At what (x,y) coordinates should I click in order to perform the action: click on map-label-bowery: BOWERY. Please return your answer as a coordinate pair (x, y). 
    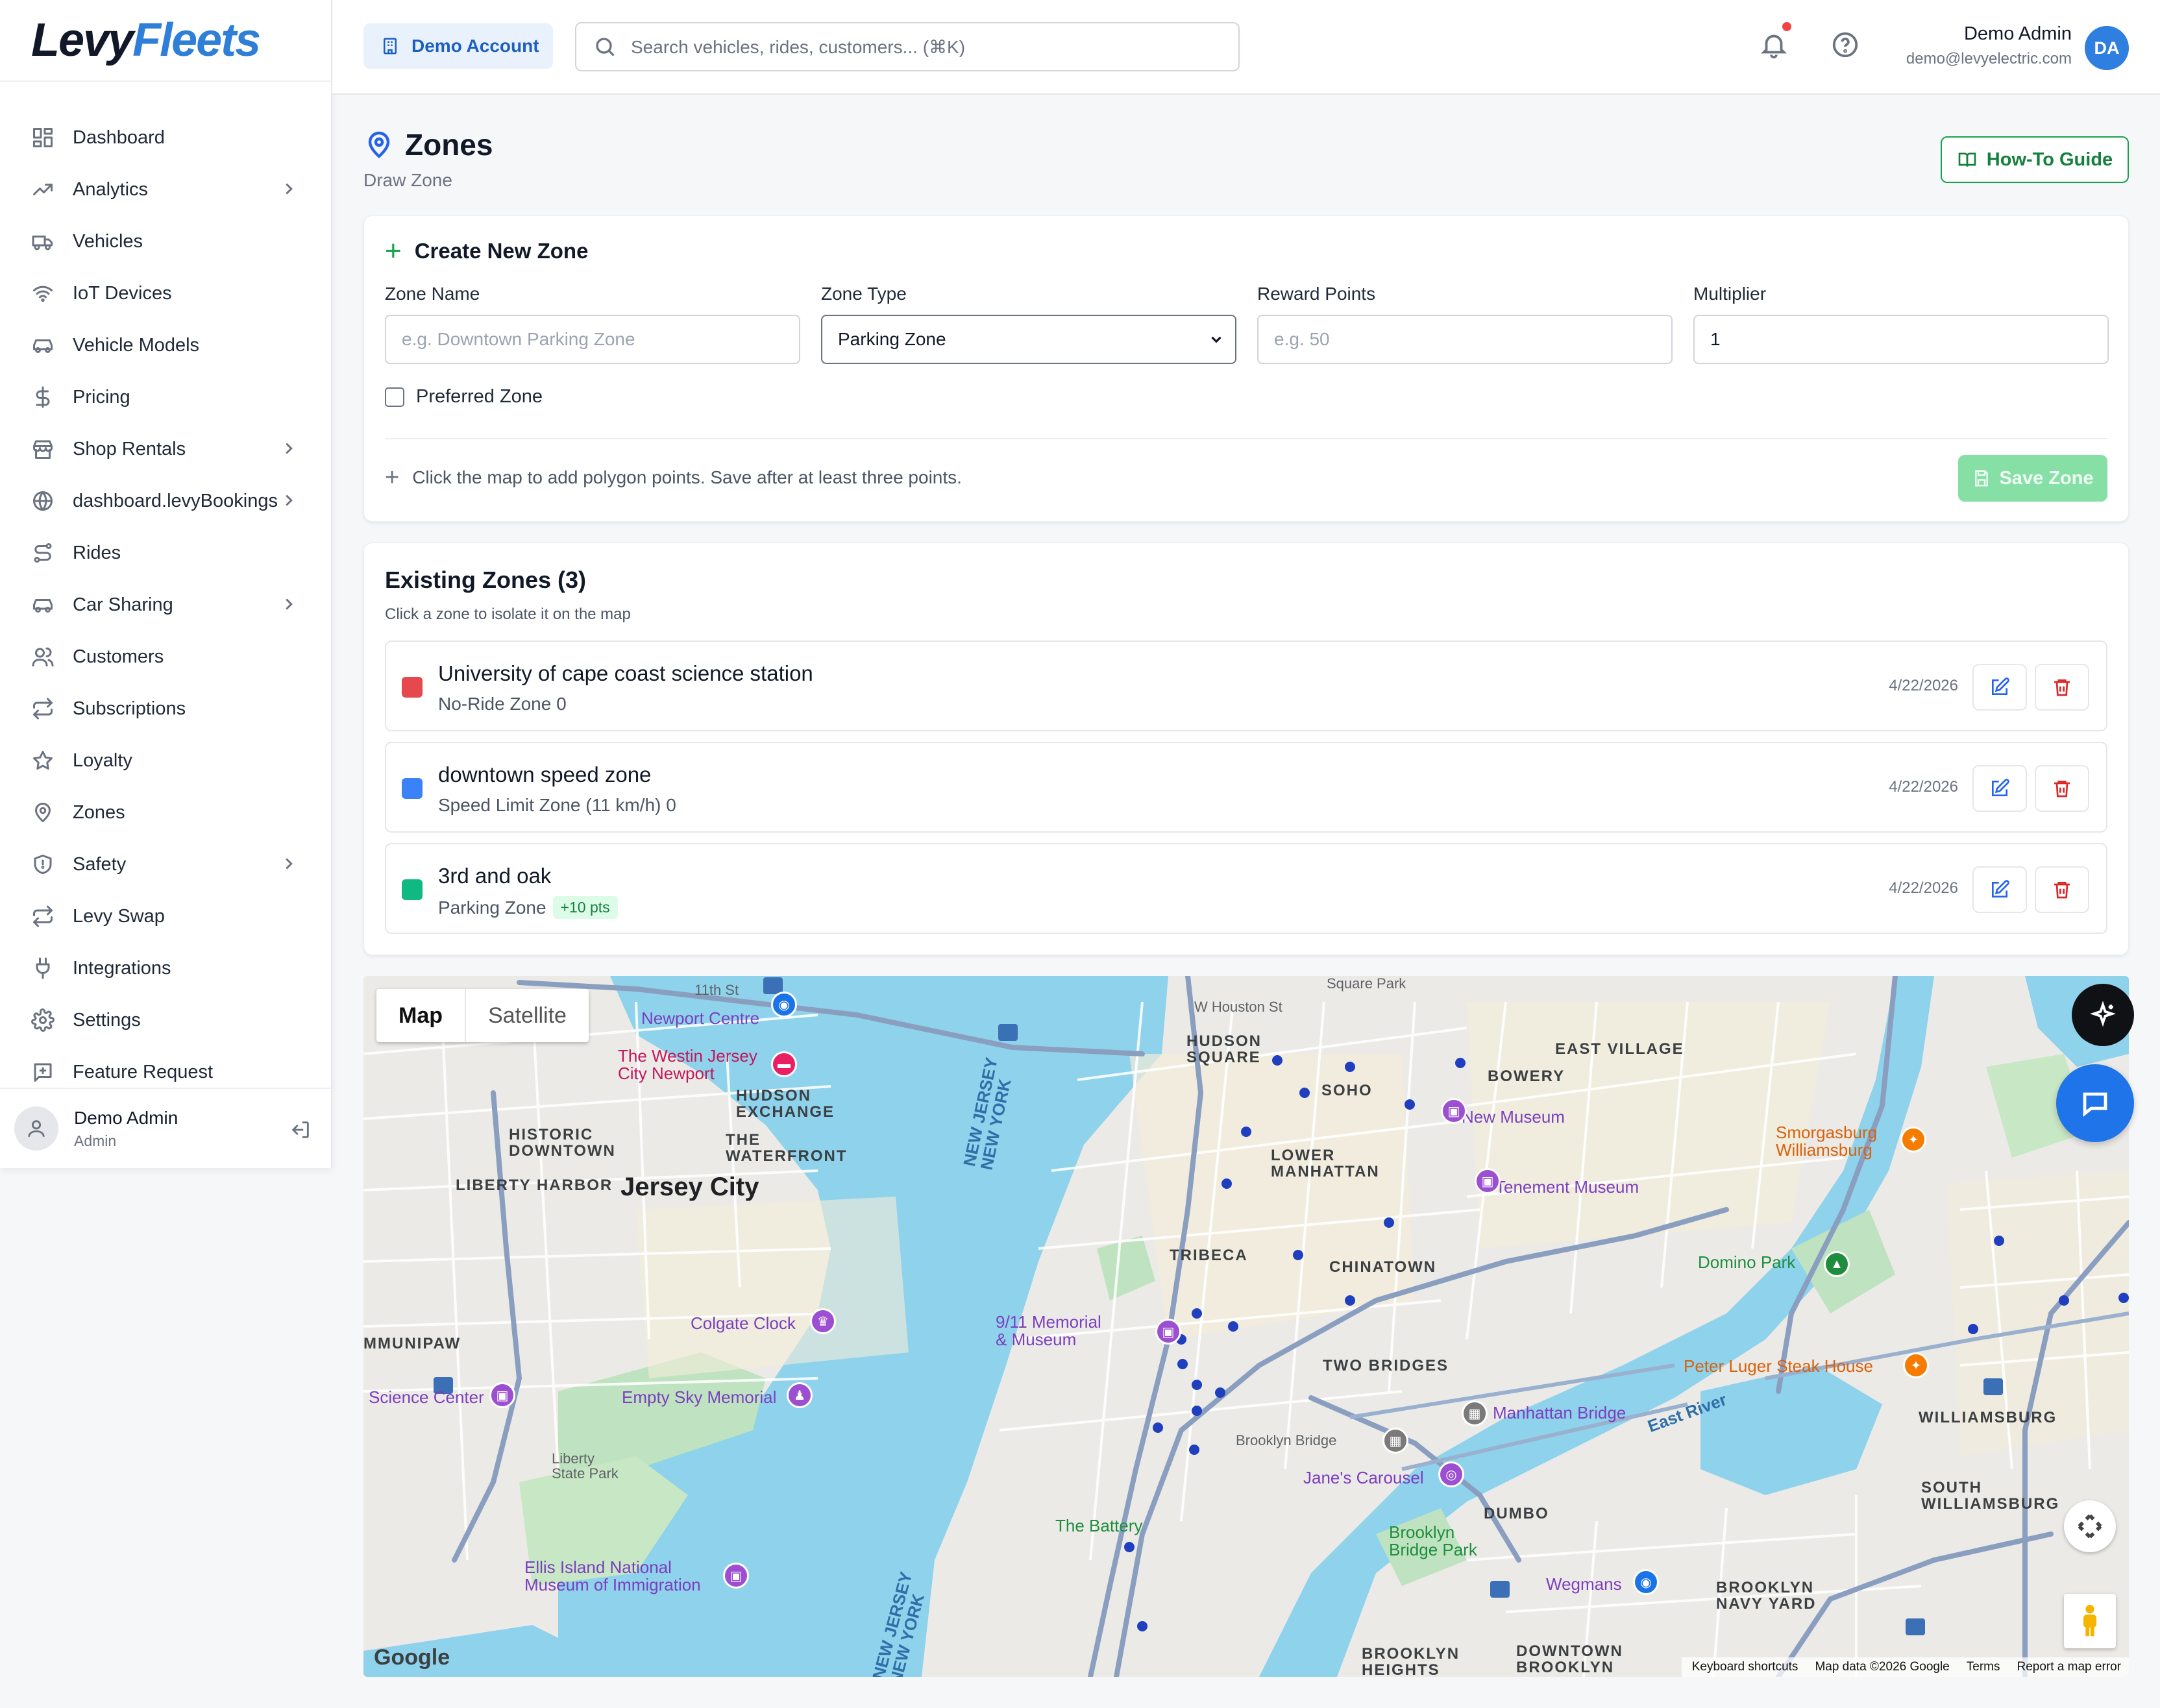
    Looking at the image, I should click on (1526, 1076).